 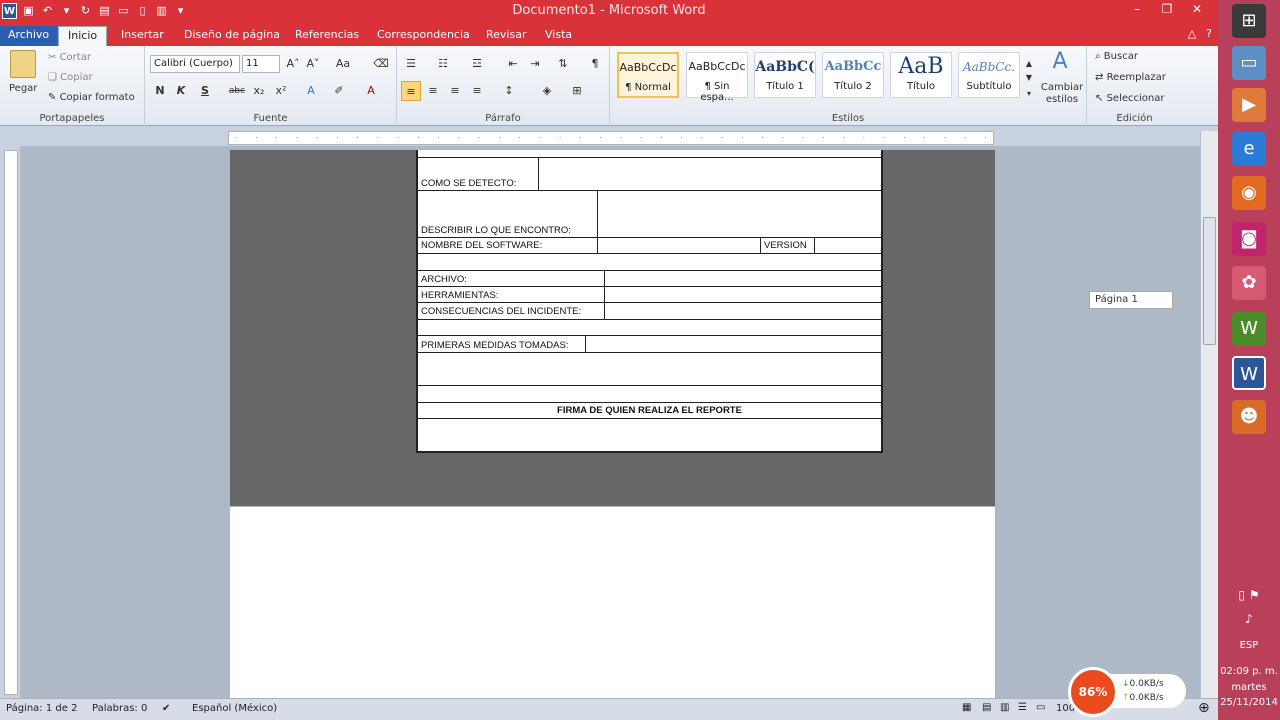 What do you see at coordinates (281, 91) in the screenshot?
I see `superscript-icon: x²` at bounding box center [281, 91].